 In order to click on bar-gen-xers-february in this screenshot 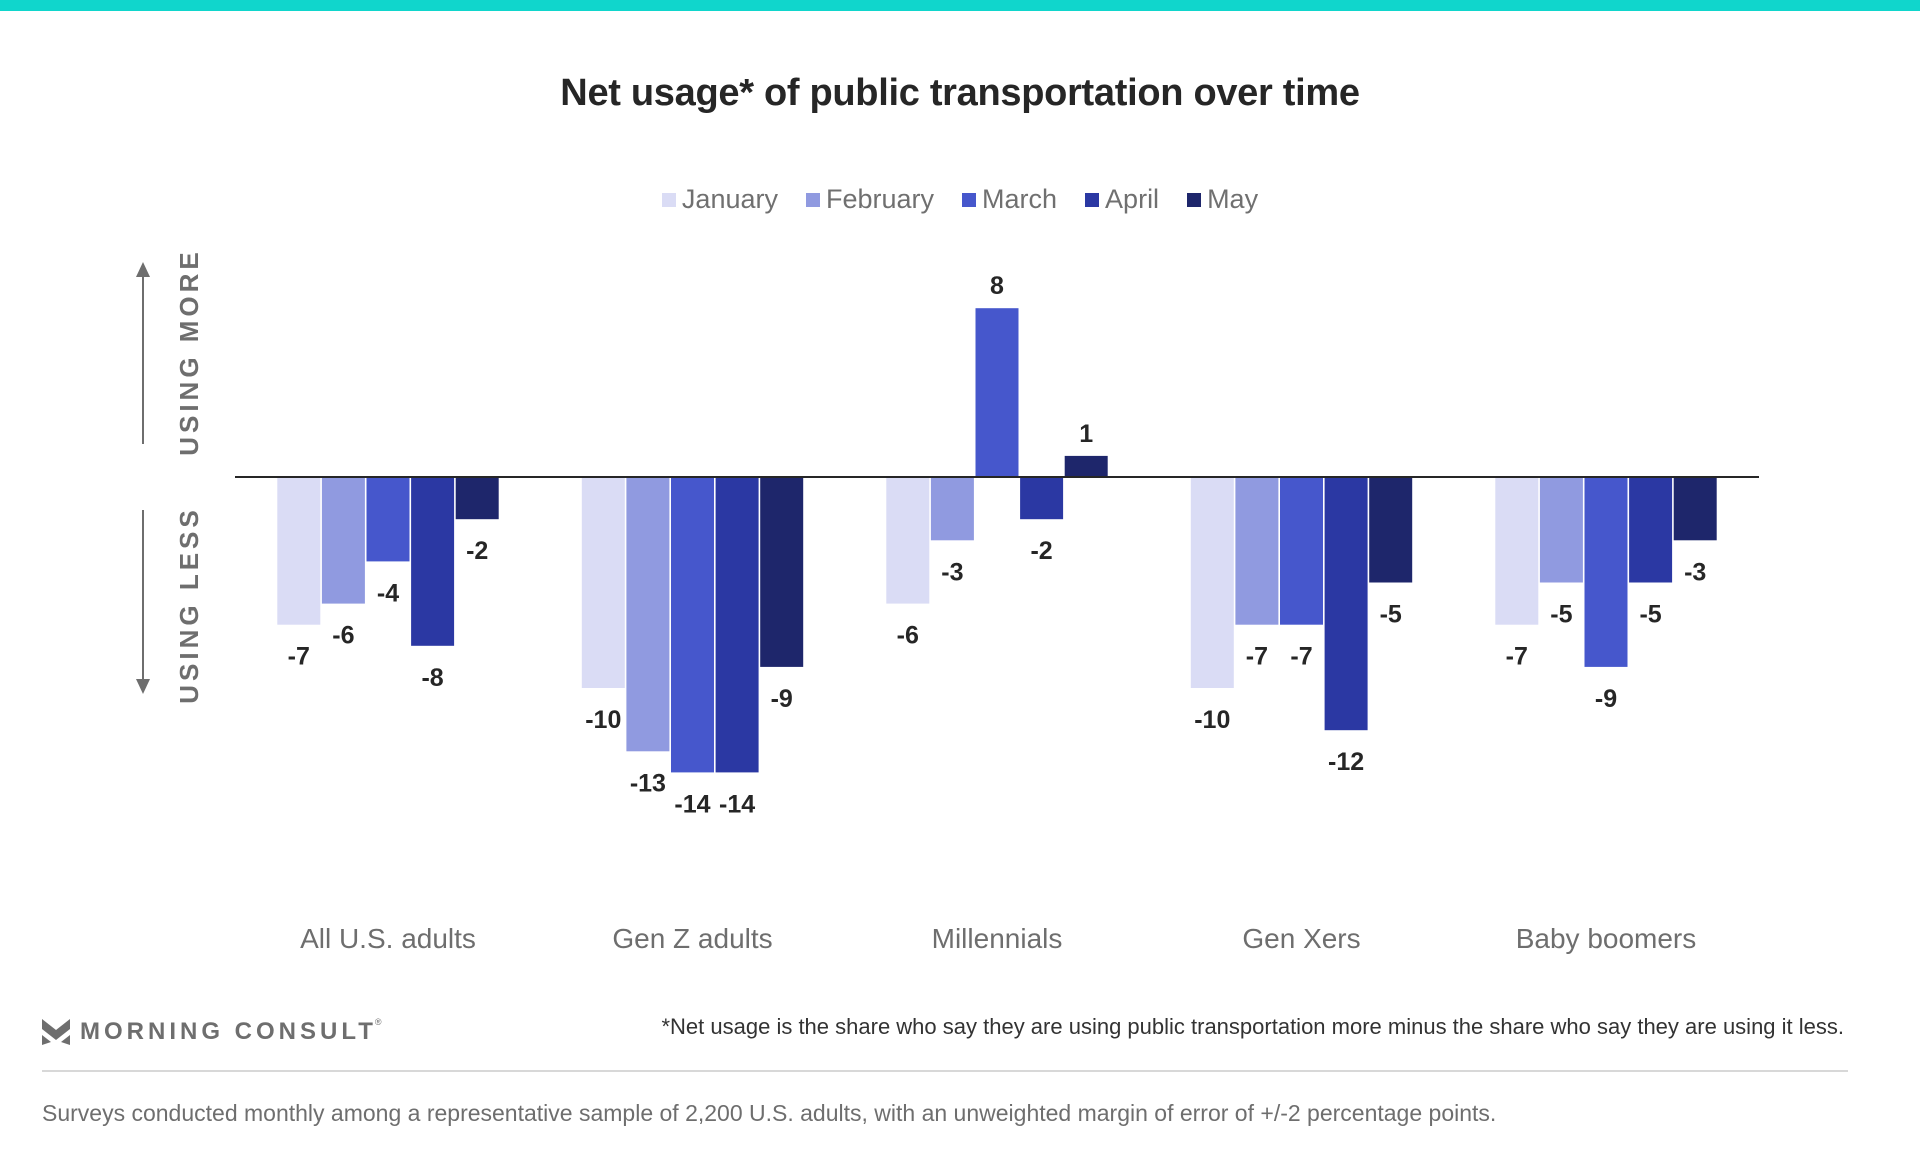, I will do `click(1257, 551)`.